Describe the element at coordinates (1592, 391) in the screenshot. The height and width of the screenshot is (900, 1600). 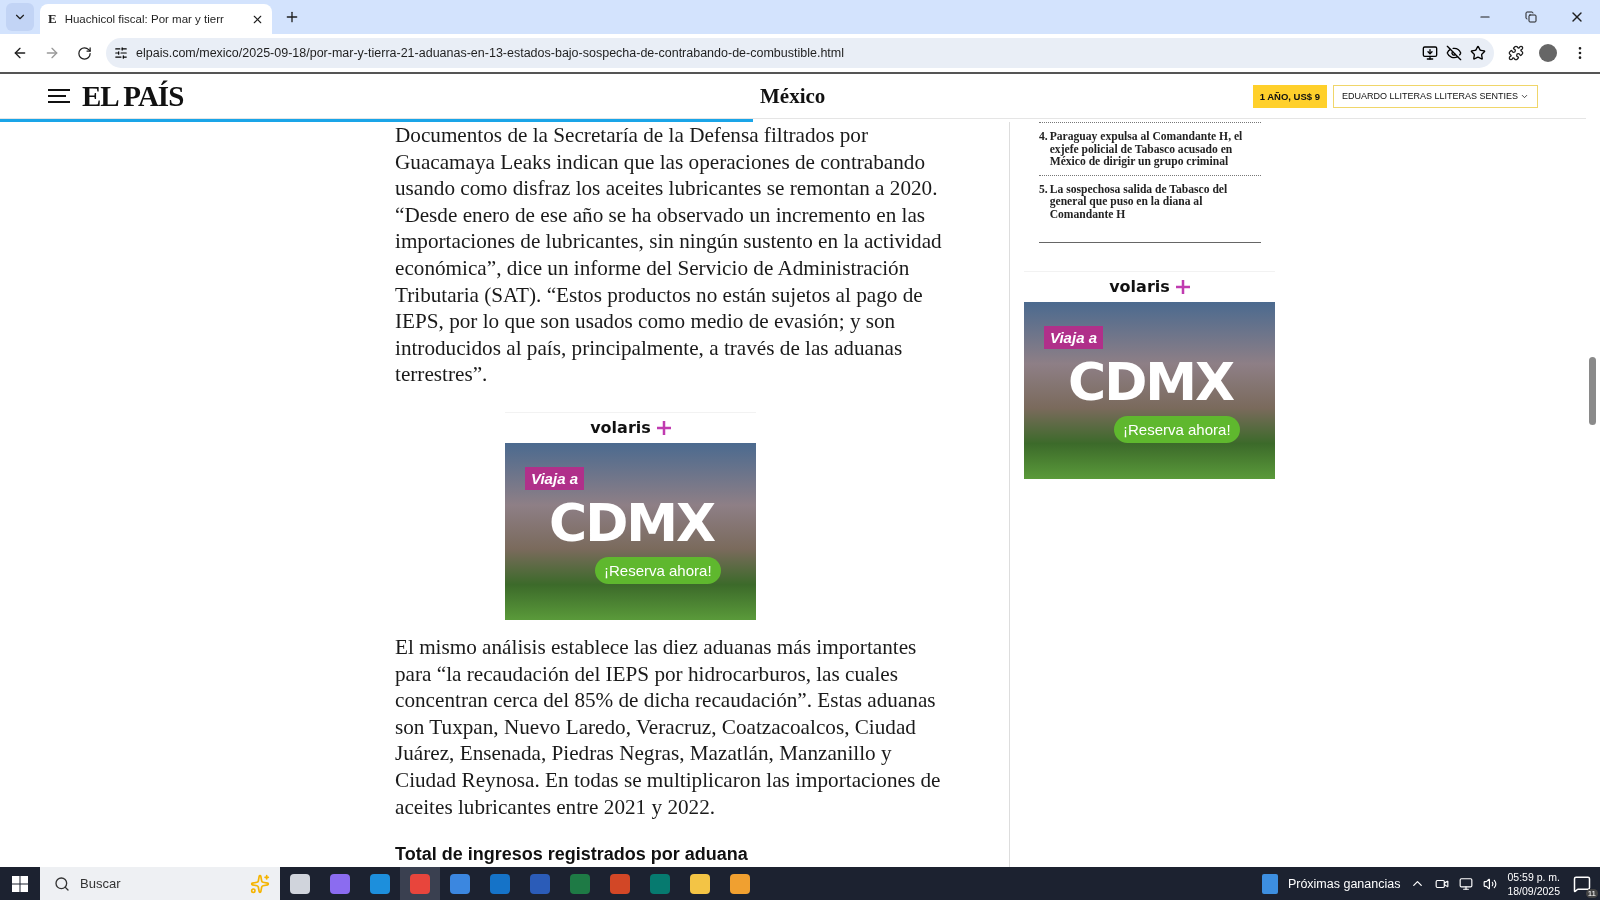
I see `scrollbar-thumb` at that location.